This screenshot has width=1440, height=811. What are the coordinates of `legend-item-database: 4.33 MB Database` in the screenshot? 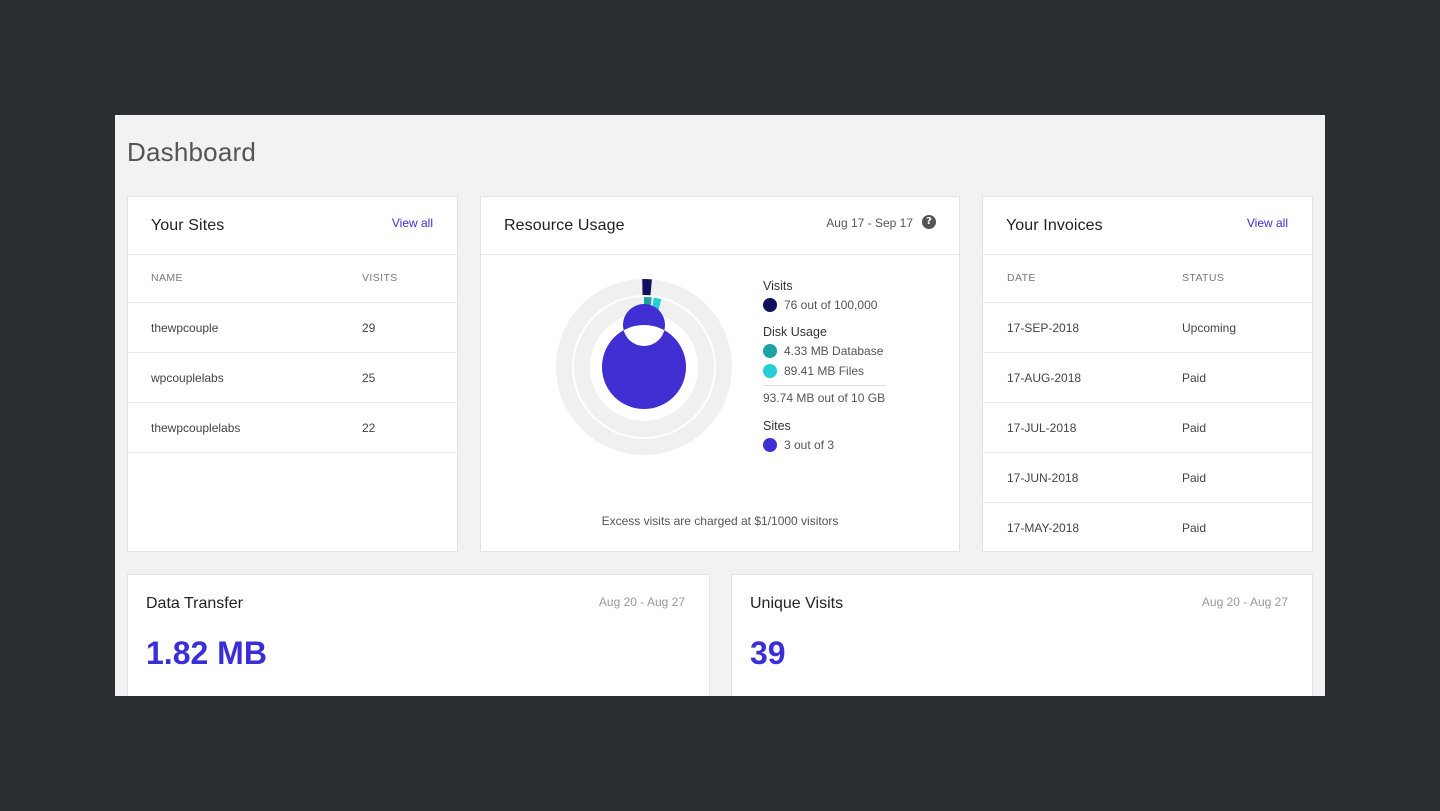 It's located at (824, 353).